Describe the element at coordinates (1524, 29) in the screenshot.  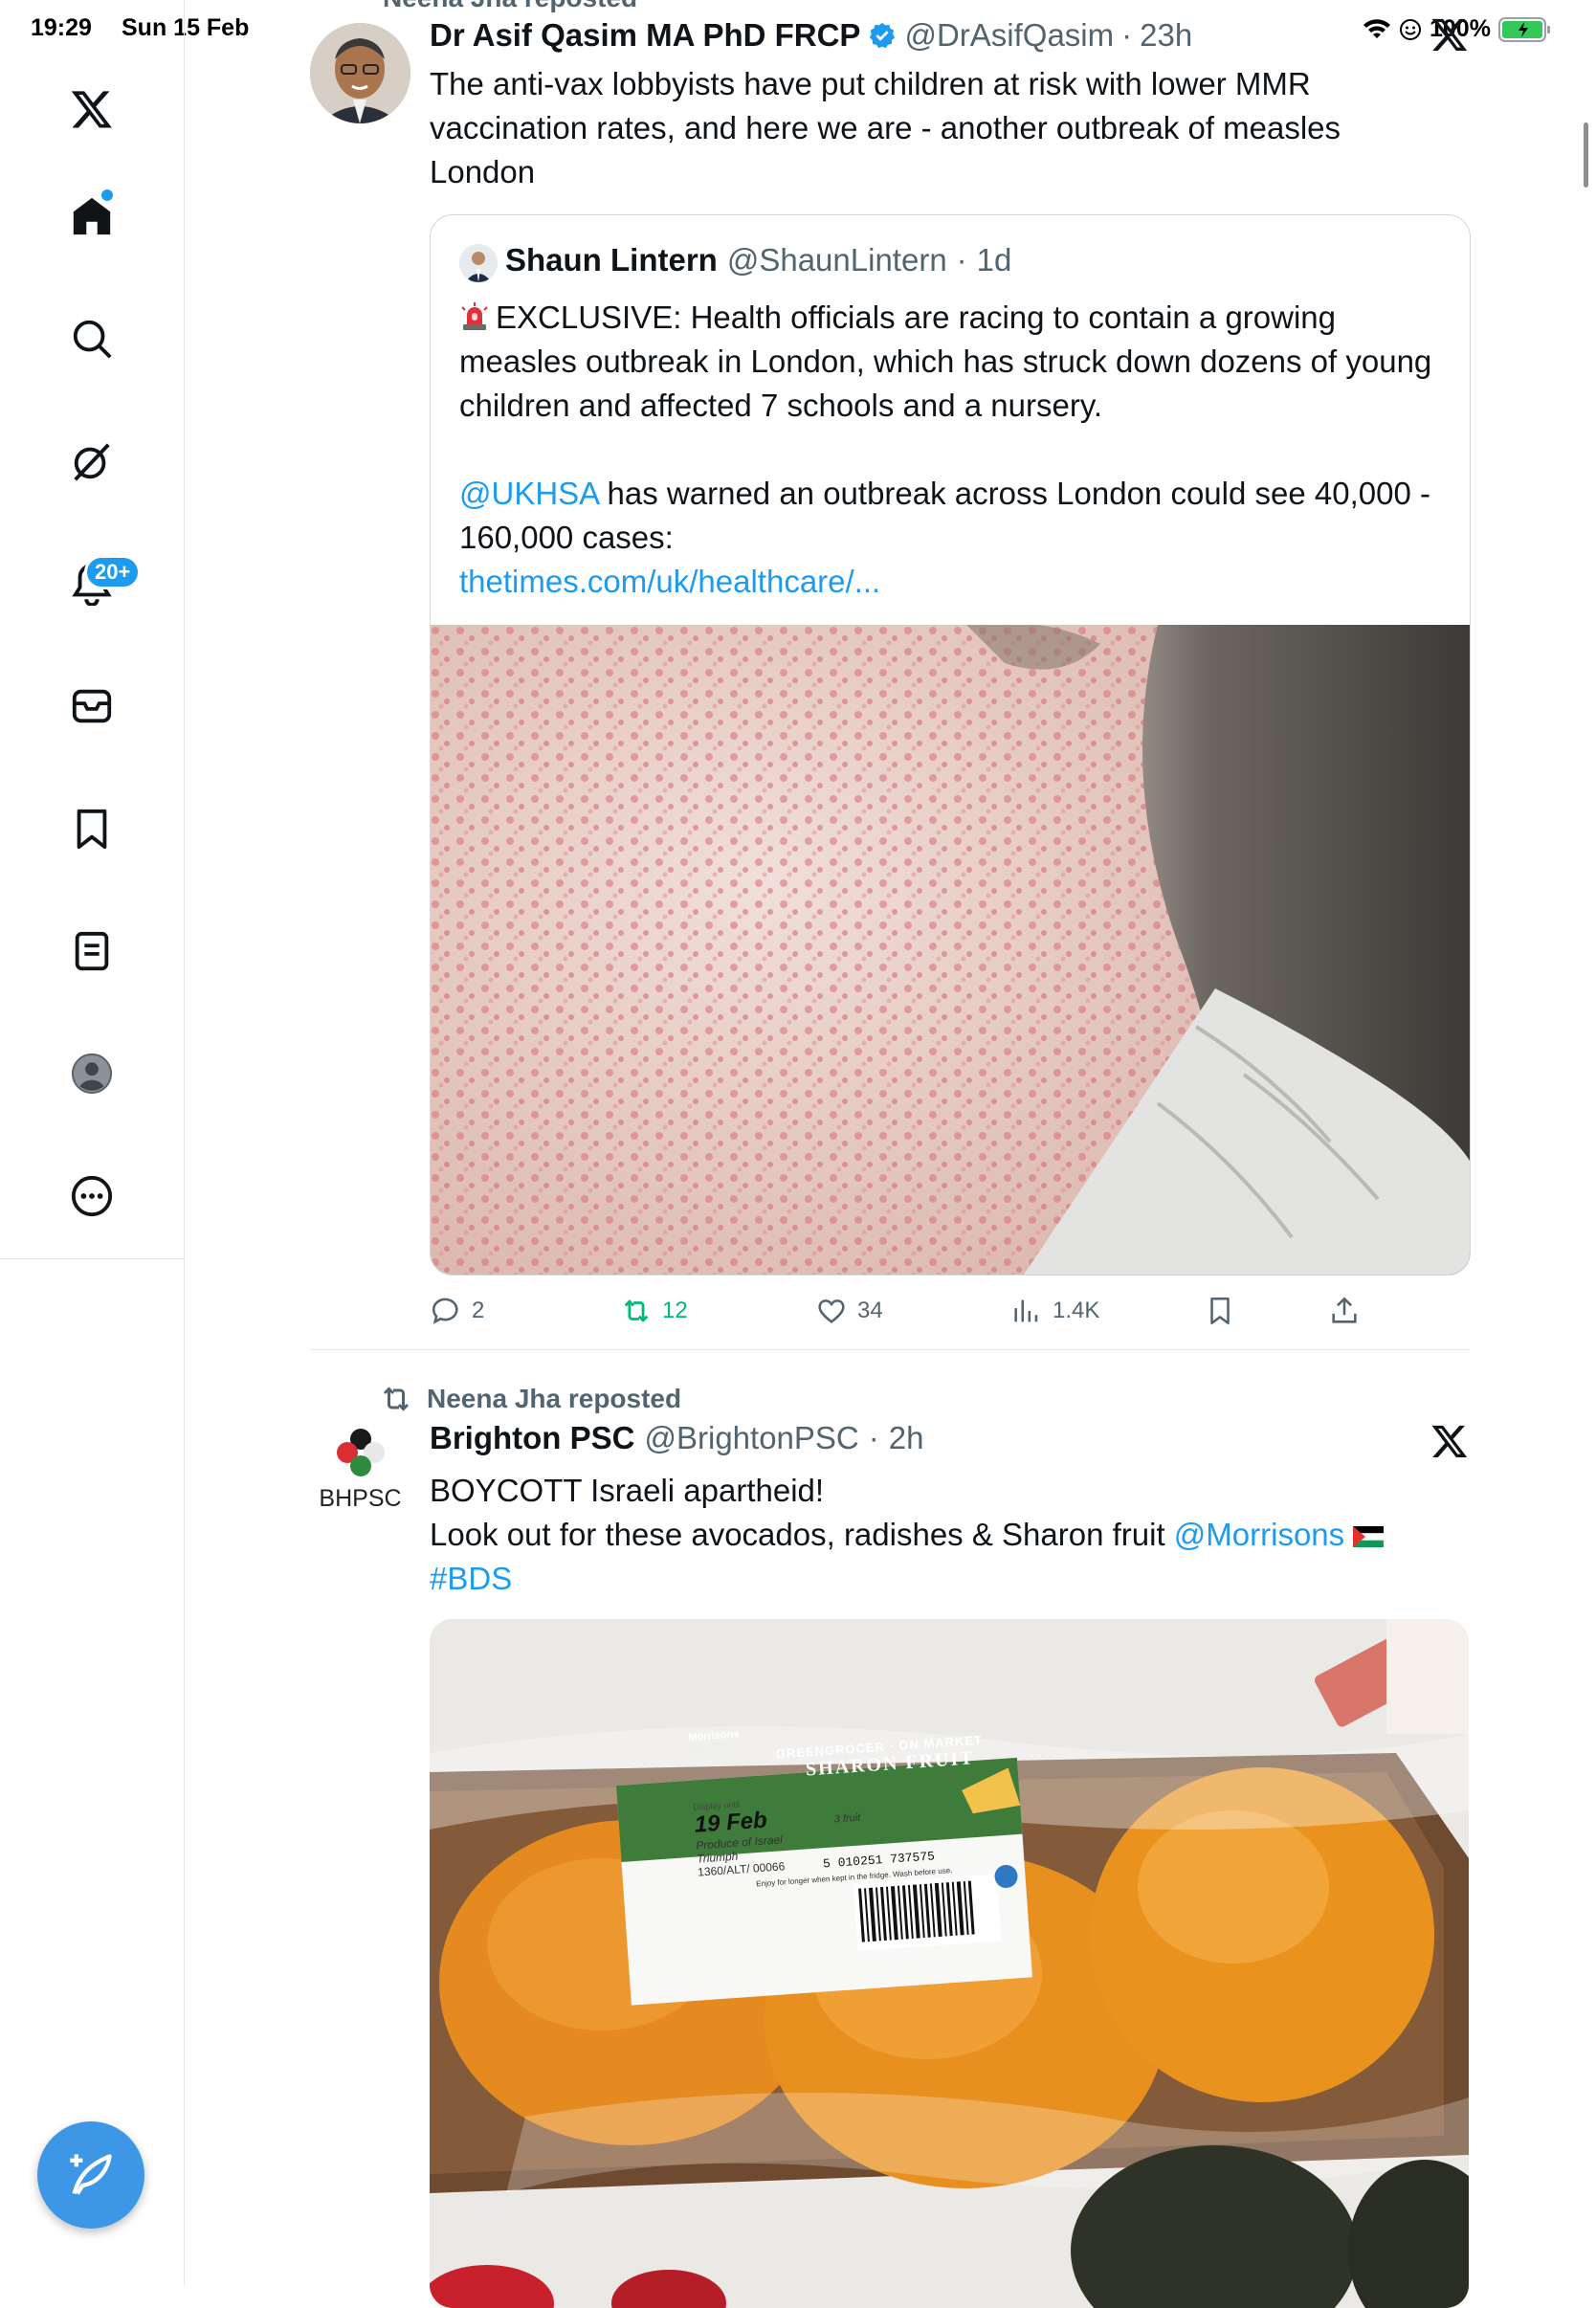
I see `battery-icon` at that location.